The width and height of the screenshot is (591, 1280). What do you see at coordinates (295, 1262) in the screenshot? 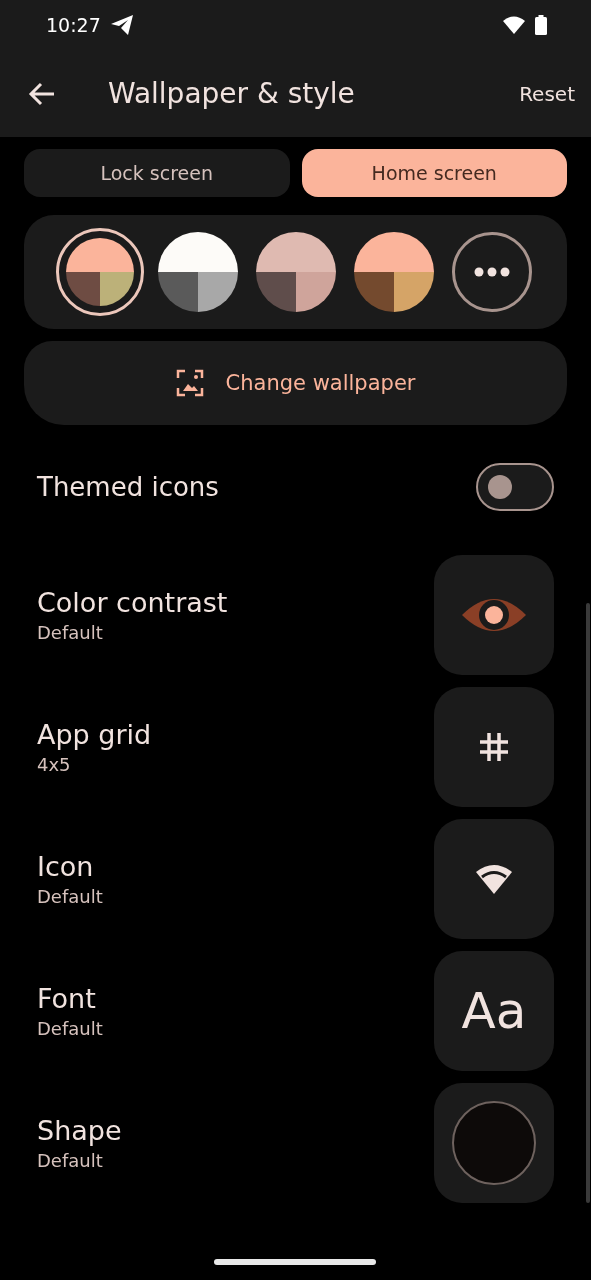
I see `gesture-handle` at bounding box center [295, 1262].